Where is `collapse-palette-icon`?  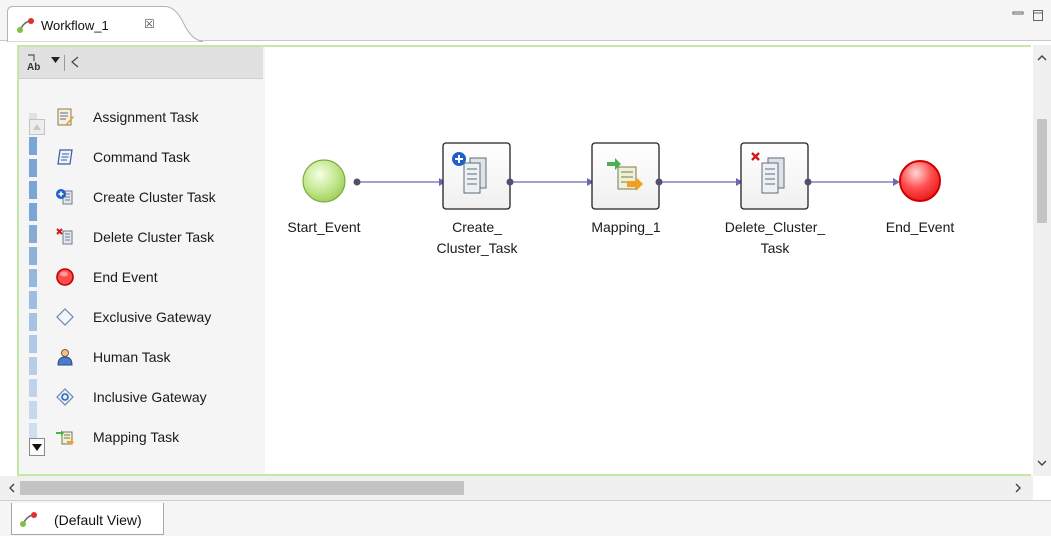
collapse-palette-icon is located at coordinates (74, 62).